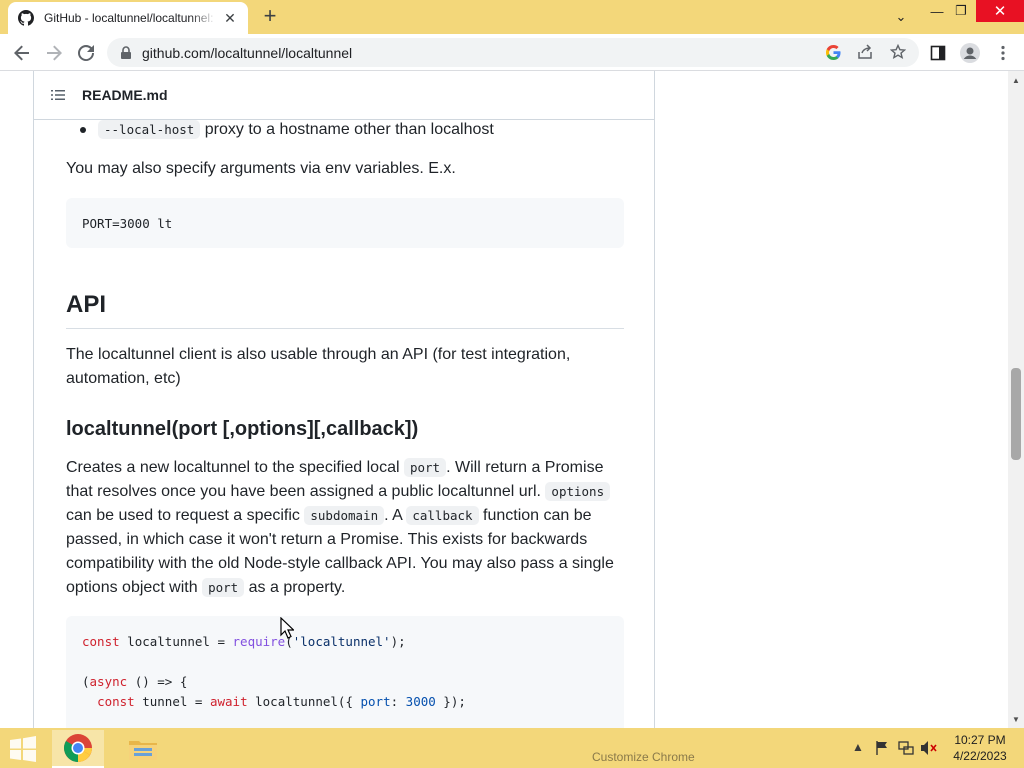 This screenshot has width=1024, height=768. Describe the element at coordinates (270, 16) in the screenshot. I see `new-tab-button: +` at that location.